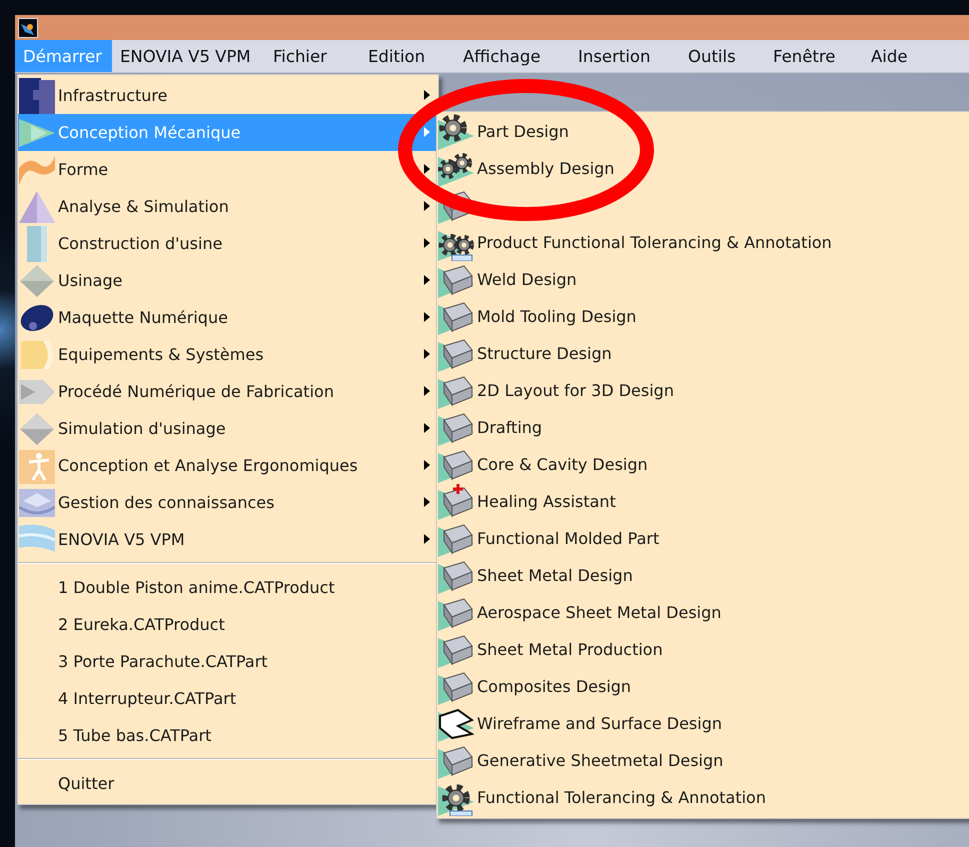  I want to click on menu-item: Sheet Metal Design, so click(703, 575).